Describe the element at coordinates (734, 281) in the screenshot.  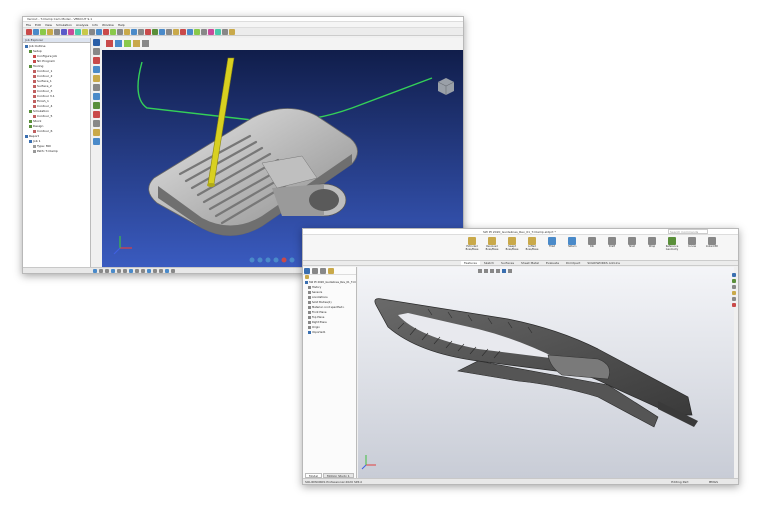
I see `design-library-icon` at that location.